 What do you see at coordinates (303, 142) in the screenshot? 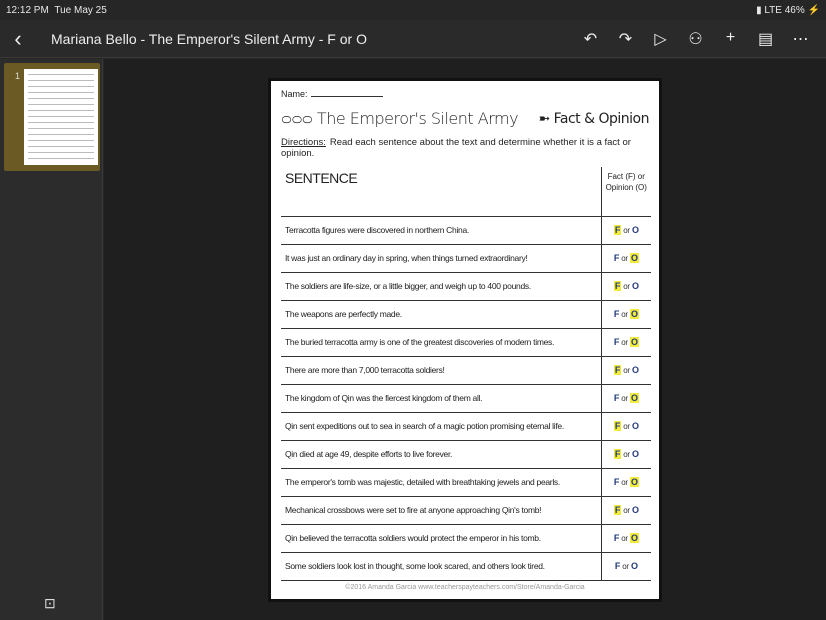
I see `directions-label: Directions:` at bounding box center [303, 142].